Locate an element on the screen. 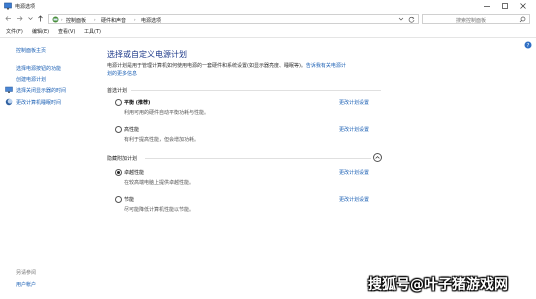 The image size is (536, 299). plan-power-saver-name: 节能 is located at coordinates (129, 199).